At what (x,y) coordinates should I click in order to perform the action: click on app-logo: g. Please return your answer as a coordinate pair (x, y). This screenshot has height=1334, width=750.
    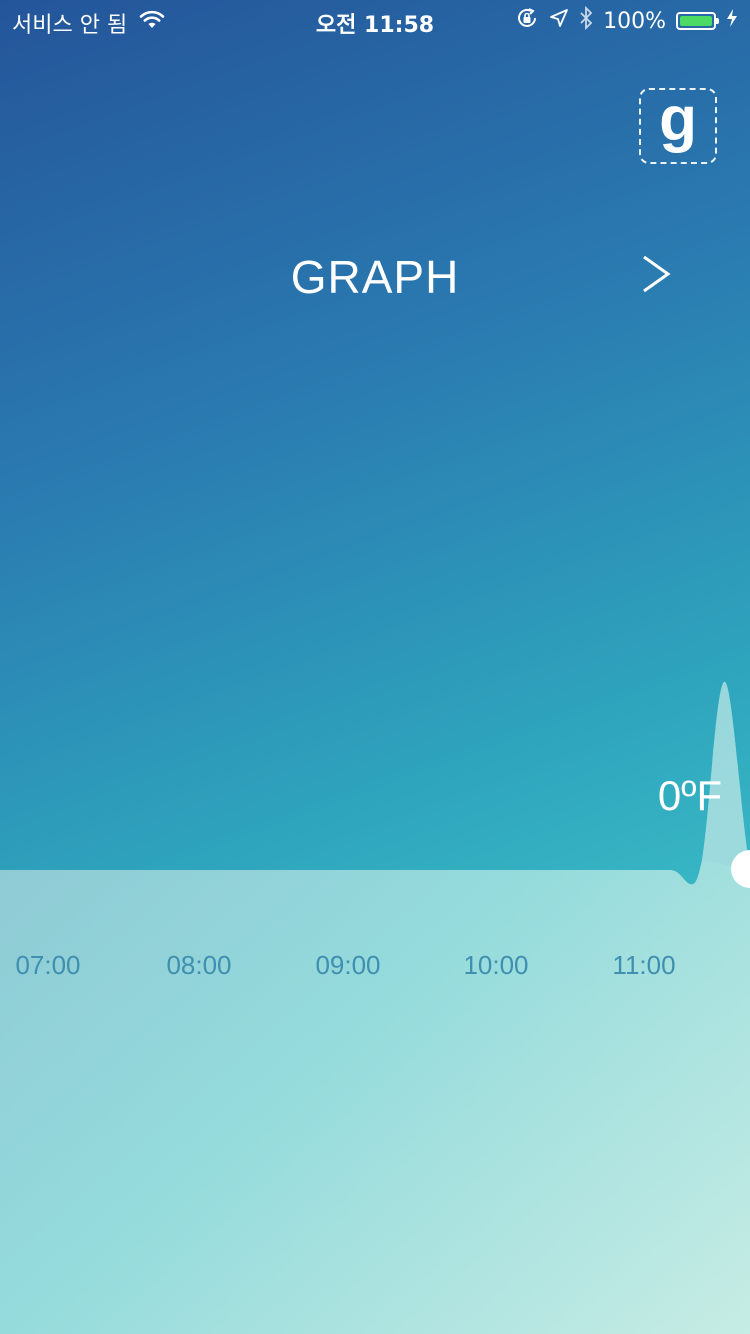
    Looking at the image, I should click on (678, 126).